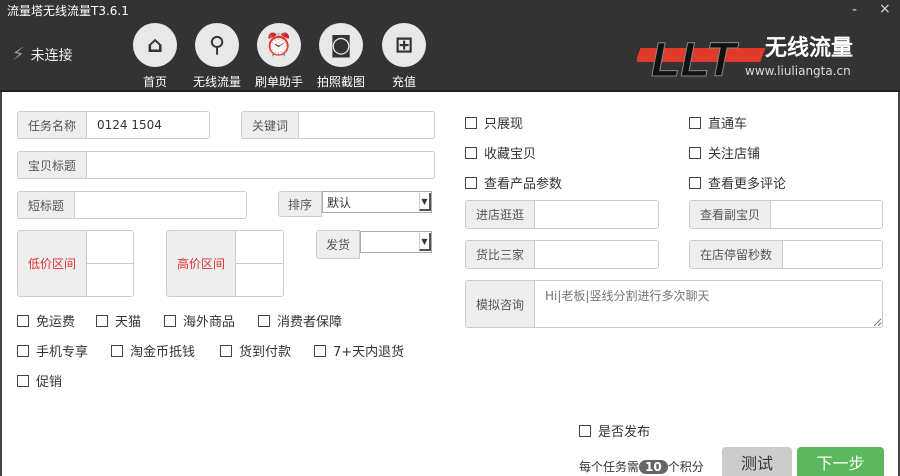 The height and width of the screenshot is (476, 900). Describe the element at coordinates (340, 82) in the screenshot. I see `nav-label: 拍照截图` at that location.